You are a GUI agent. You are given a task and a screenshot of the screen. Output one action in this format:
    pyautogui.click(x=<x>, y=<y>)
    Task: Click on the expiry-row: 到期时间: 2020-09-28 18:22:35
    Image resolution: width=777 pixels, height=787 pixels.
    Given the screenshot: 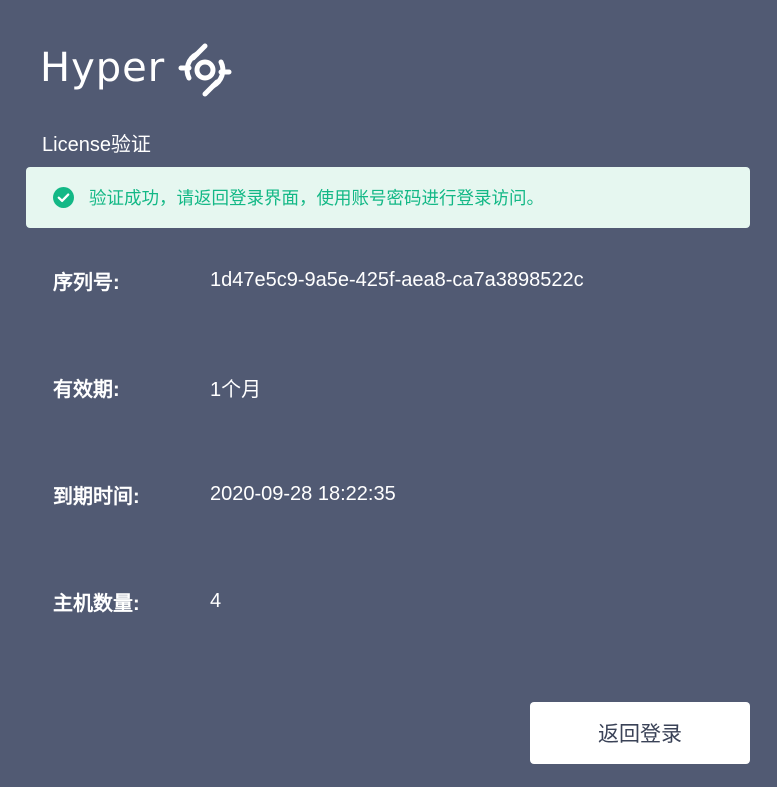 What is the action you would take?
    pyautogui.click(x=224, y=494)
    